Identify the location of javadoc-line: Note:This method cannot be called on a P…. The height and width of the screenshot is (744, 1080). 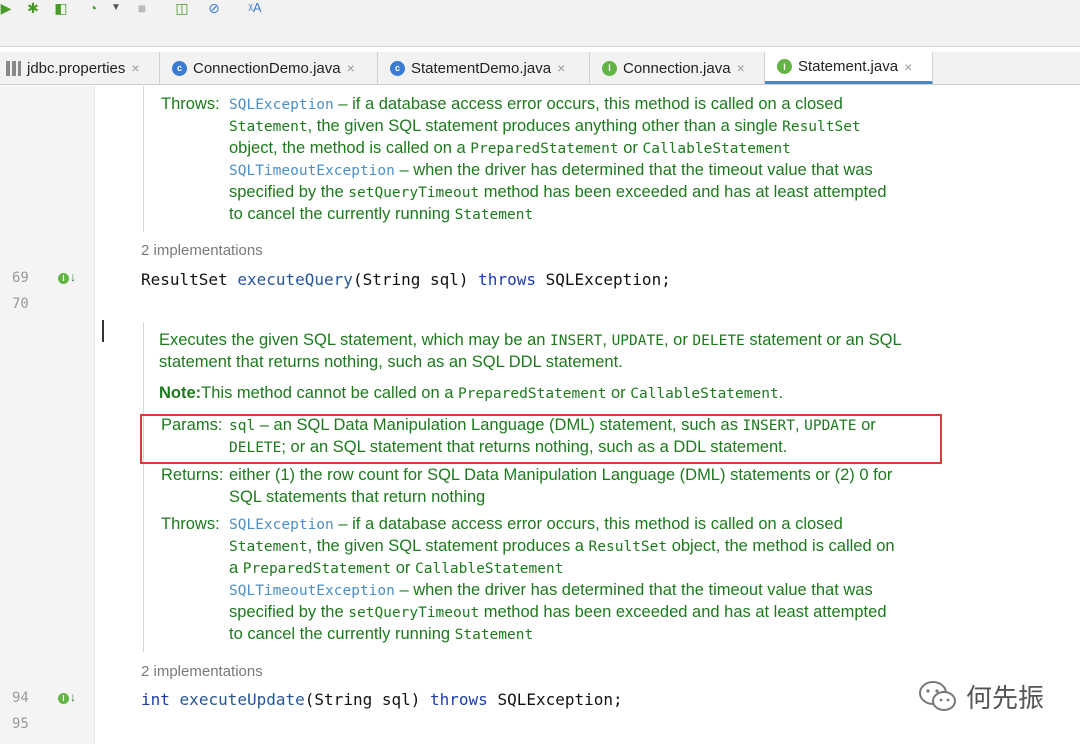
(471, 393).